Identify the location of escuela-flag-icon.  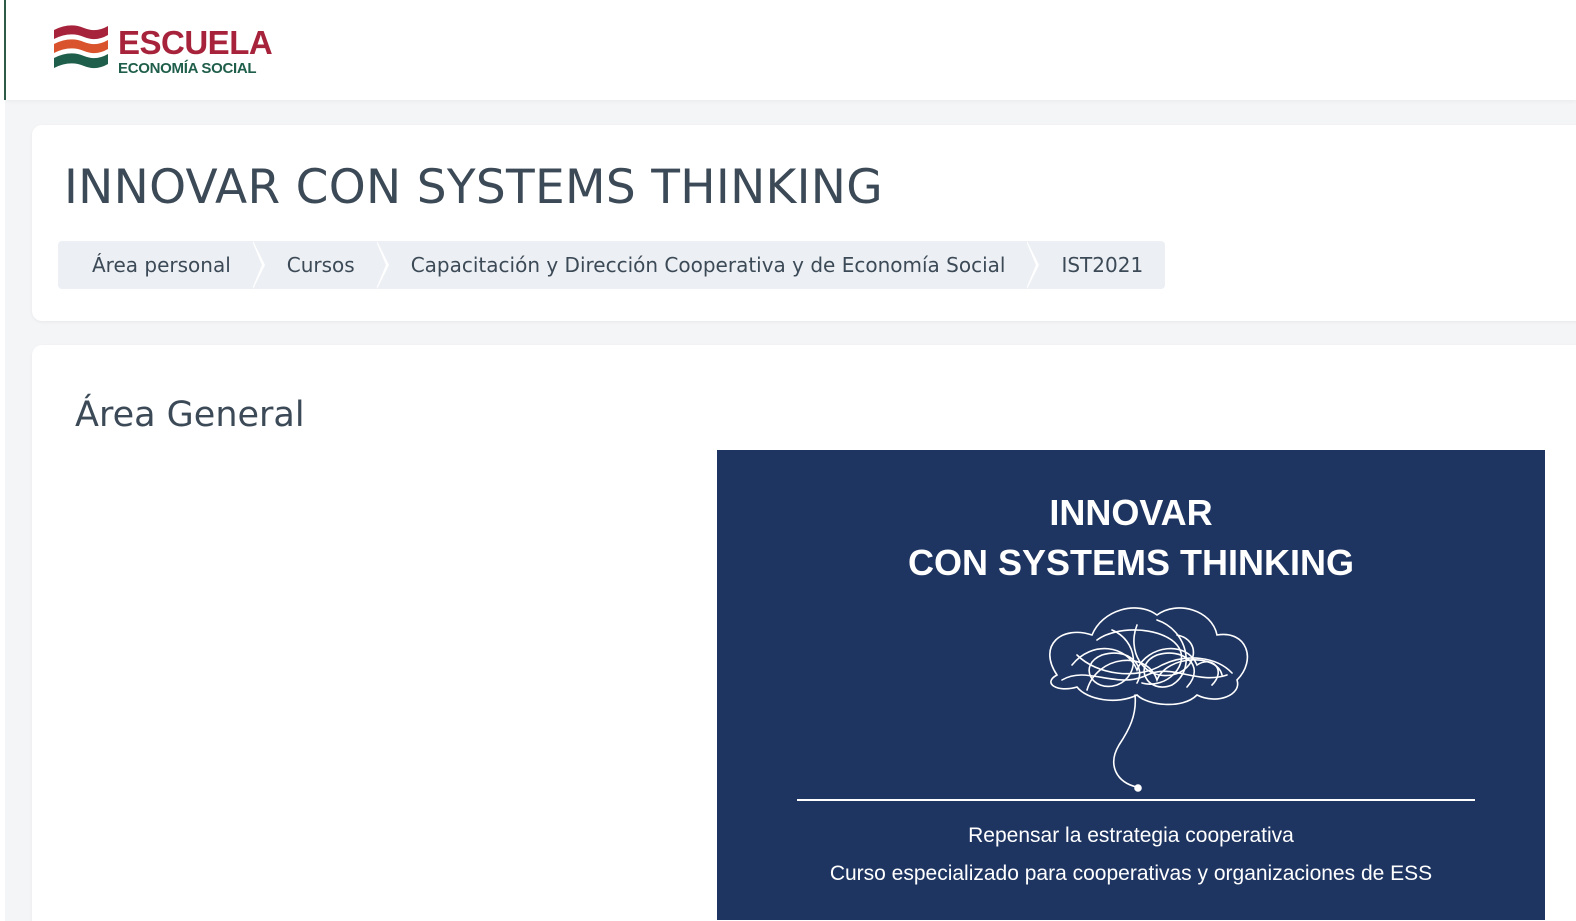
(81, 47).